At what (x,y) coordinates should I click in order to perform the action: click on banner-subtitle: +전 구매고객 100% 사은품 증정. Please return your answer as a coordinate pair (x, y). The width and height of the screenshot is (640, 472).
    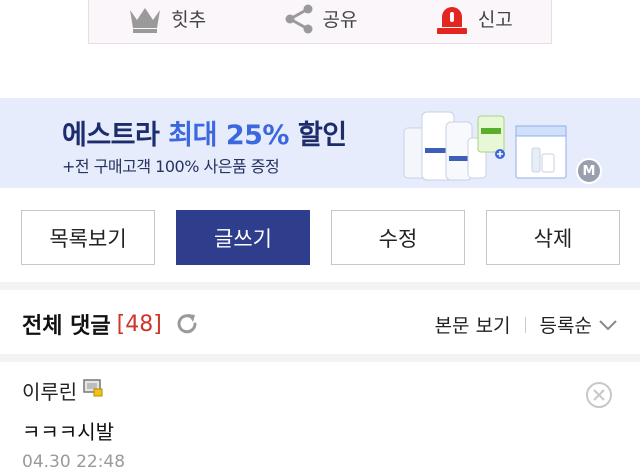
    Looking at the image, I should click on (171, 166).